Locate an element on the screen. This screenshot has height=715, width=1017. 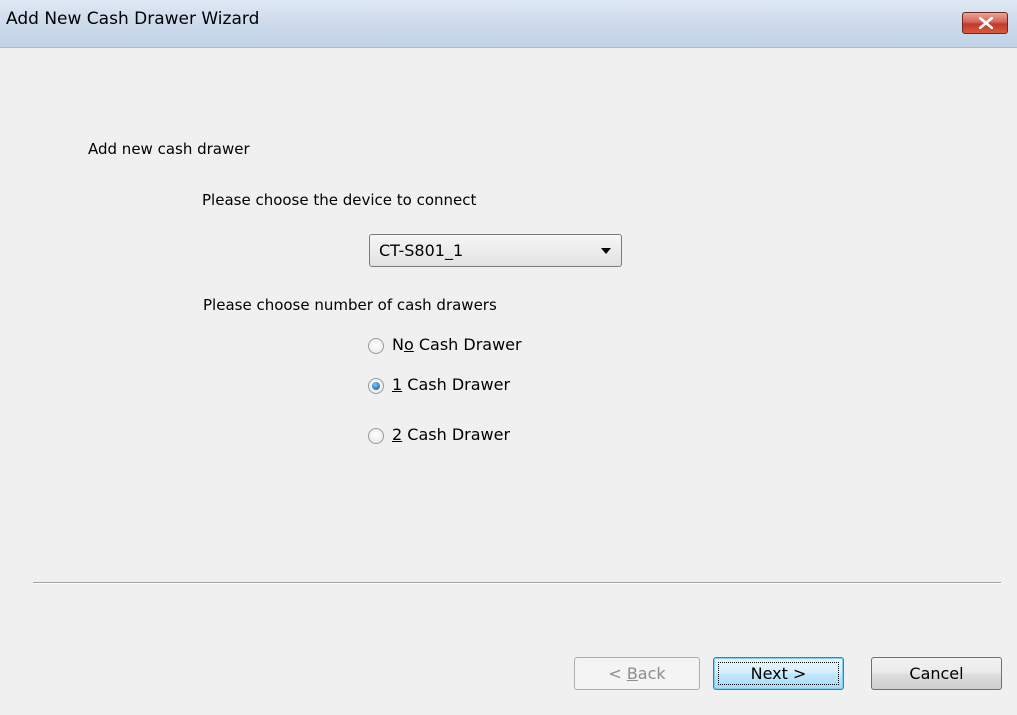
footer-separator is located at coordinates (517, 583).